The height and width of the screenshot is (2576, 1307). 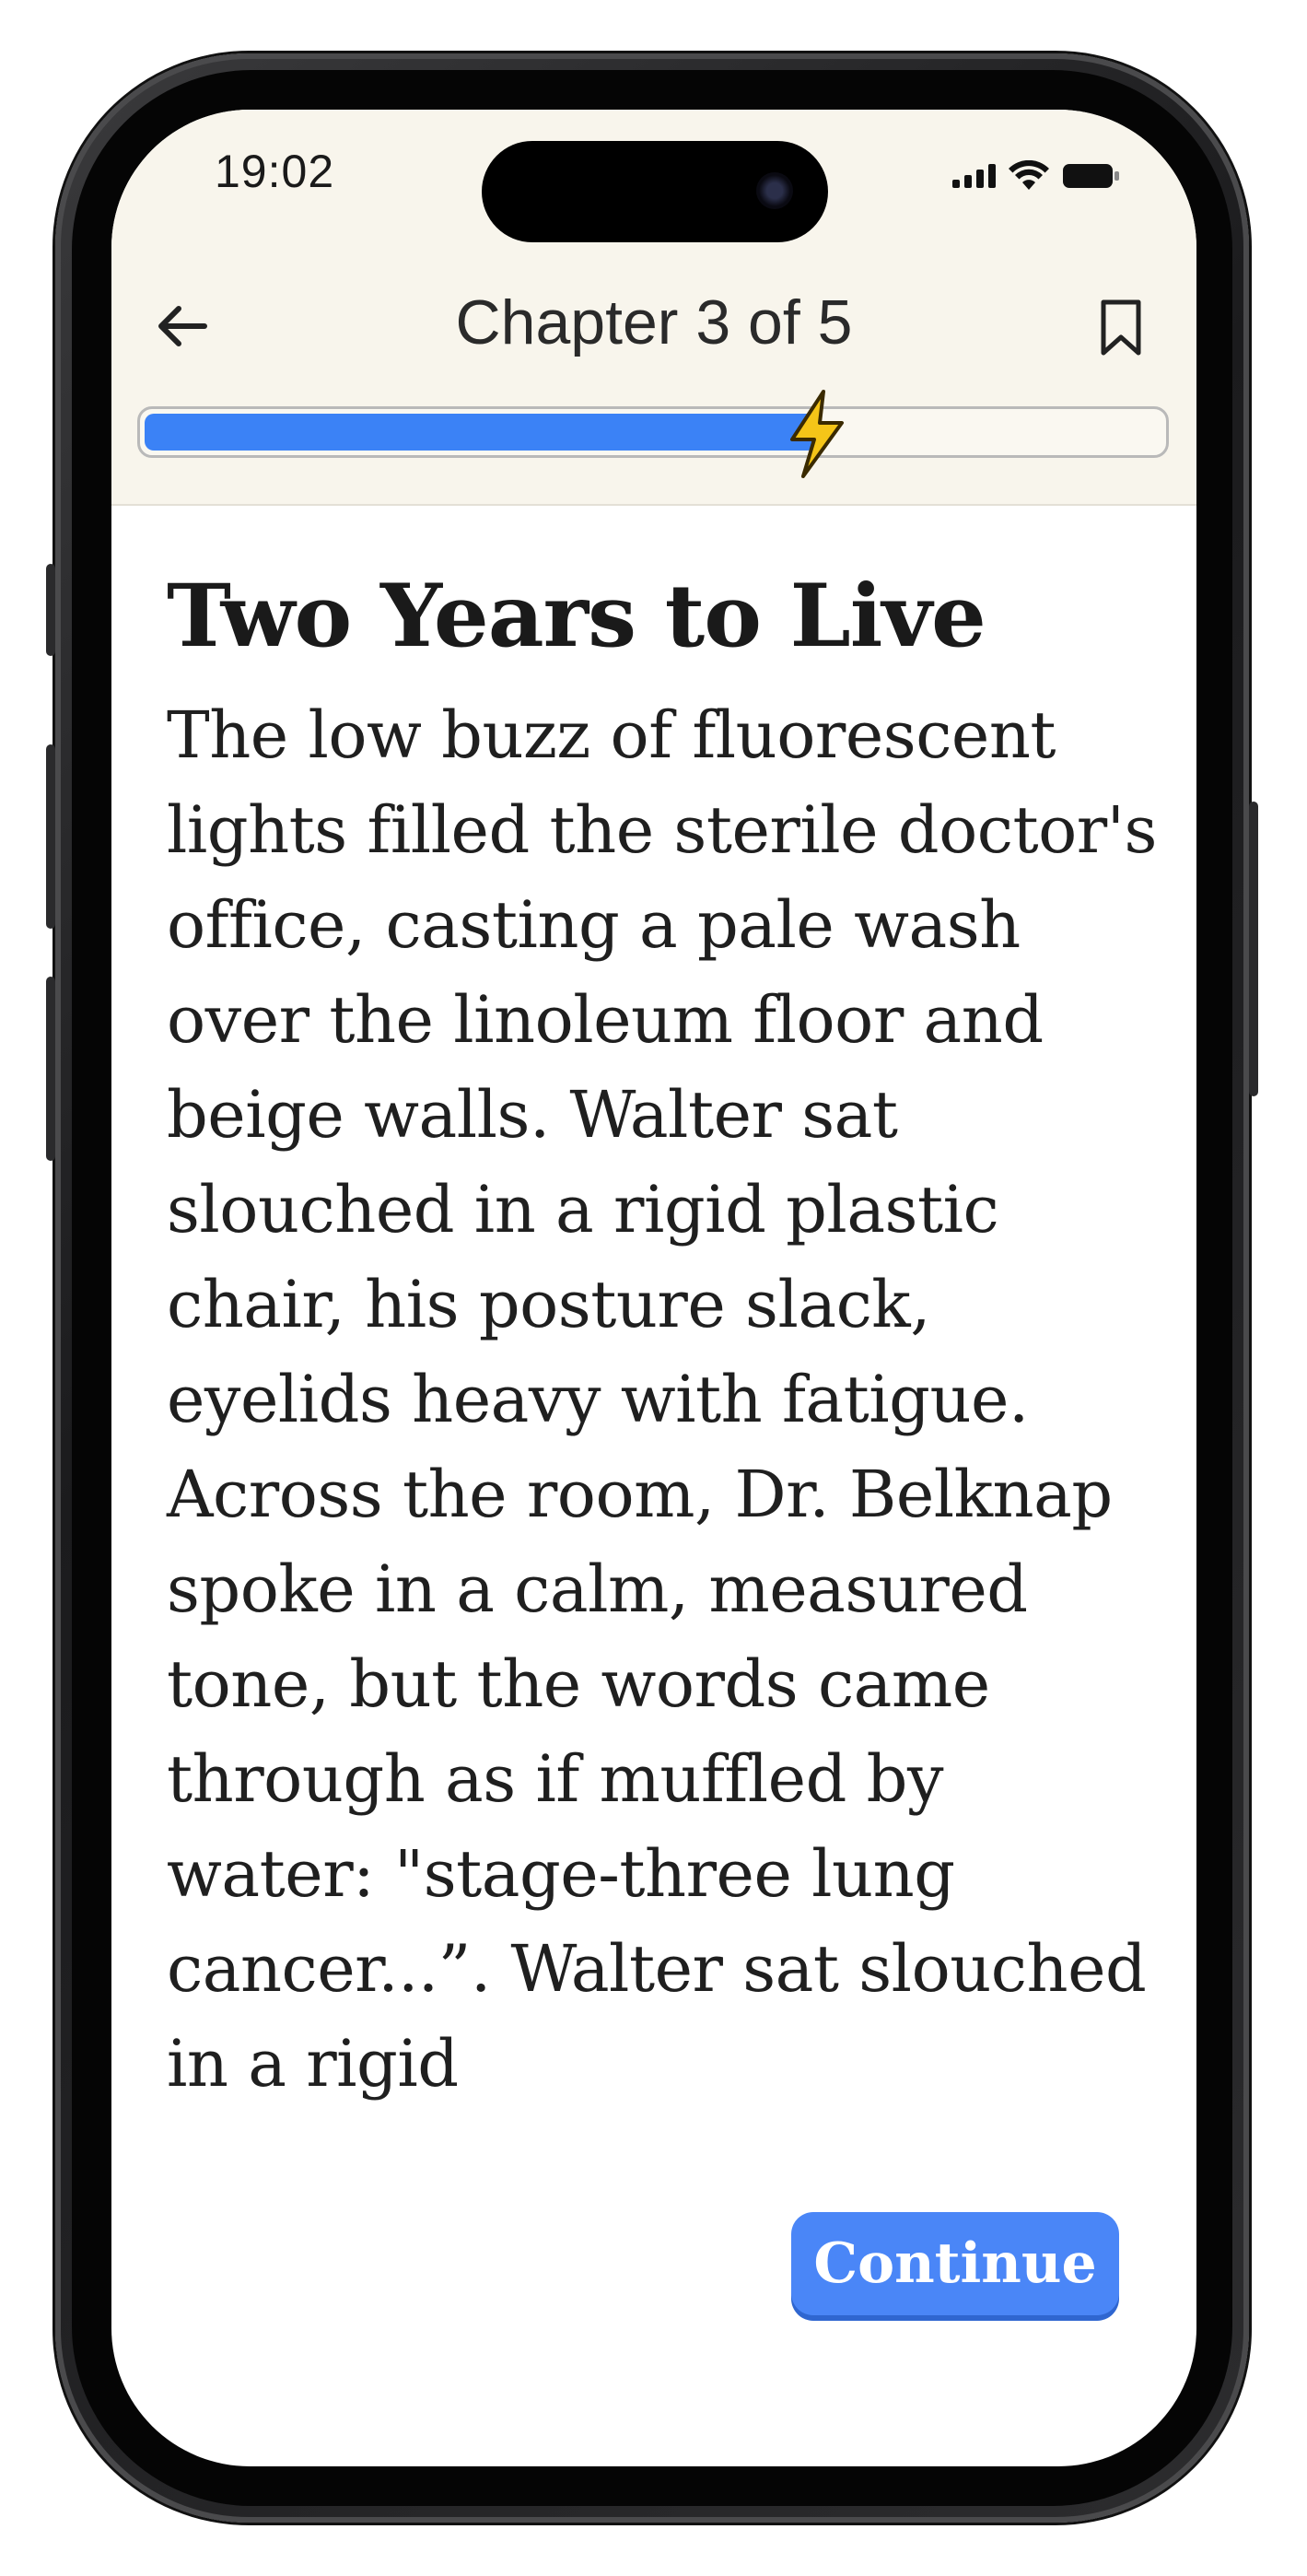 I want to click on nav-row: Chapter 3 of 5, so click(x=653, y=326).